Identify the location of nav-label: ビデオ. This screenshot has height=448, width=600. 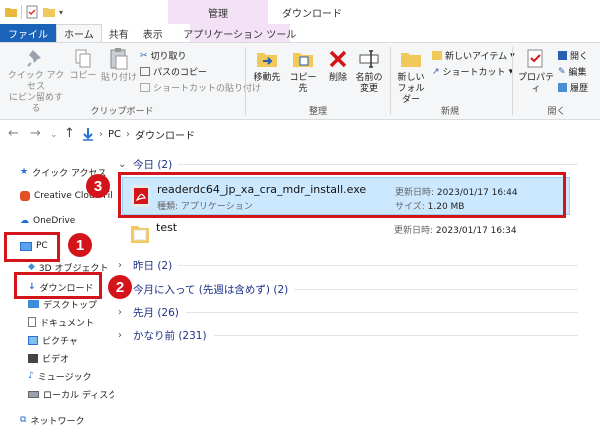
(56, 359).